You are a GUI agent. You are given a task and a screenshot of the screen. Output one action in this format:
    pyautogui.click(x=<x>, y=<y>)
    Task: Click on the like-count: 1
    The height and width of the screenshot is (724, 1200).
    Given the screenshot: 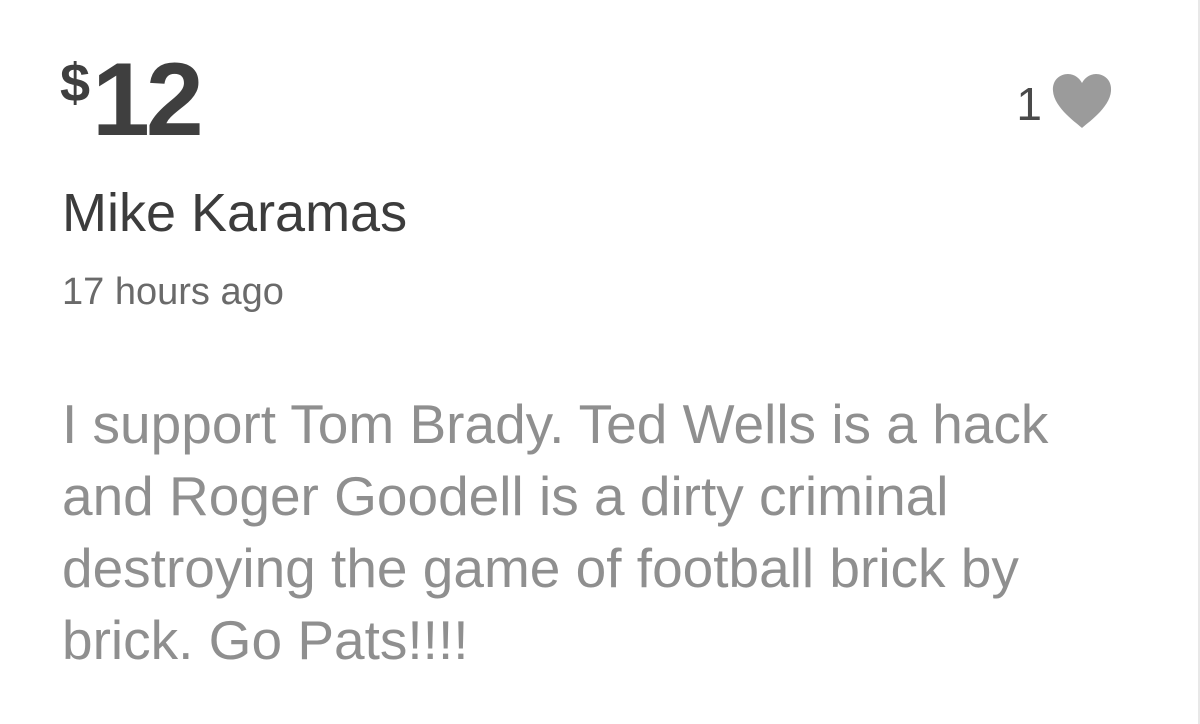 What is the action you would take?
    pyautogui.click(x=1029, y=104)
    